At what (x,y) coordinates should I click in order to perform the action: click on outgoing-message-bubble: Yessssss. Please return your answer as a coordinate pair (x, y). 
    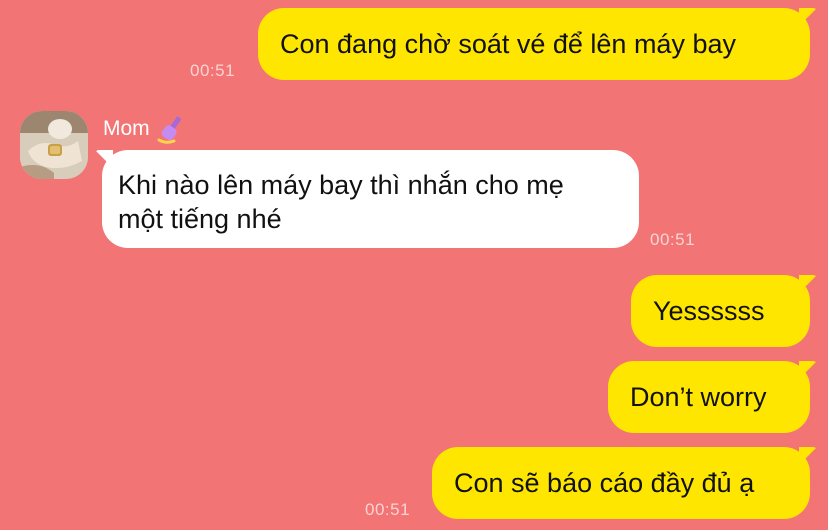
    Looking at the image, I should click on (720, 311).